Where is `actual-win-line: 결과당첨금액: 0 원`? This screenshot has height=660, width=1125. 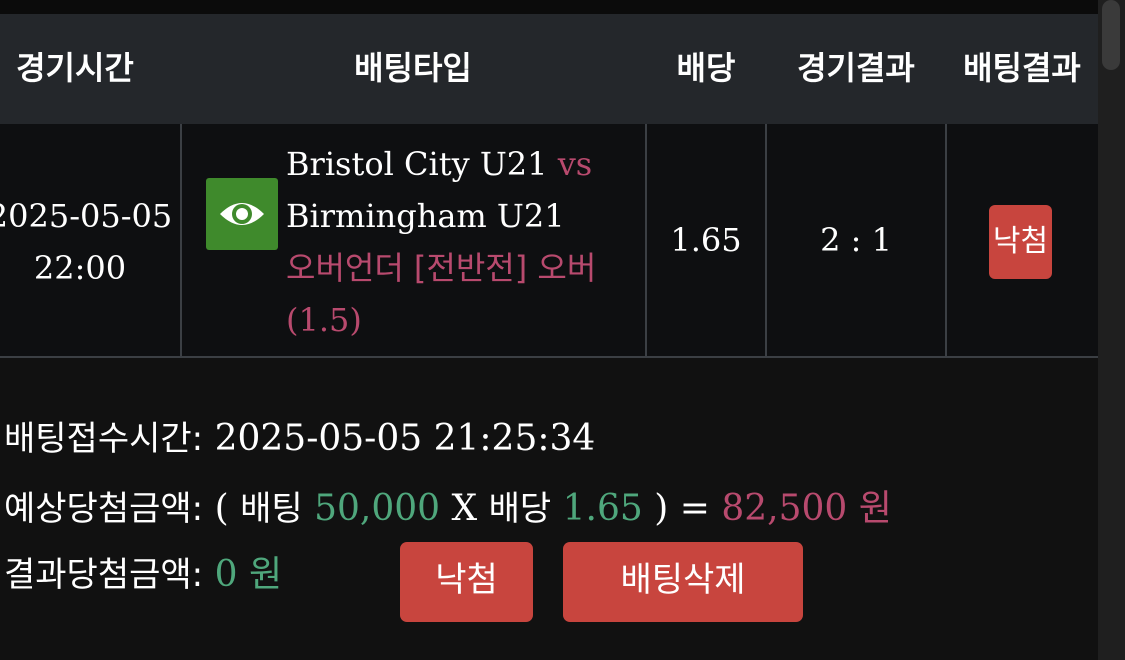 actual-win-line: 결과당첨금액: 0 원 is located at coordinates (143, 575).